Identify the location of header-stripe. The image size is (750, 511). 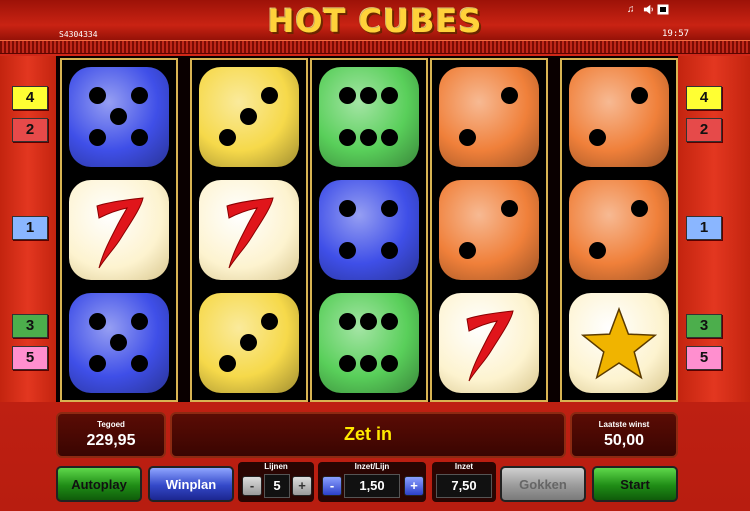
(375, 47).